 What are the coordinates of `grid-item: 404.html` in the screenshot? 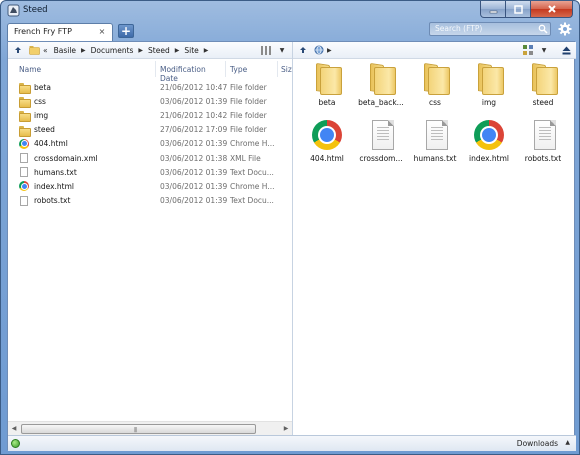 It's located at (327, 146).